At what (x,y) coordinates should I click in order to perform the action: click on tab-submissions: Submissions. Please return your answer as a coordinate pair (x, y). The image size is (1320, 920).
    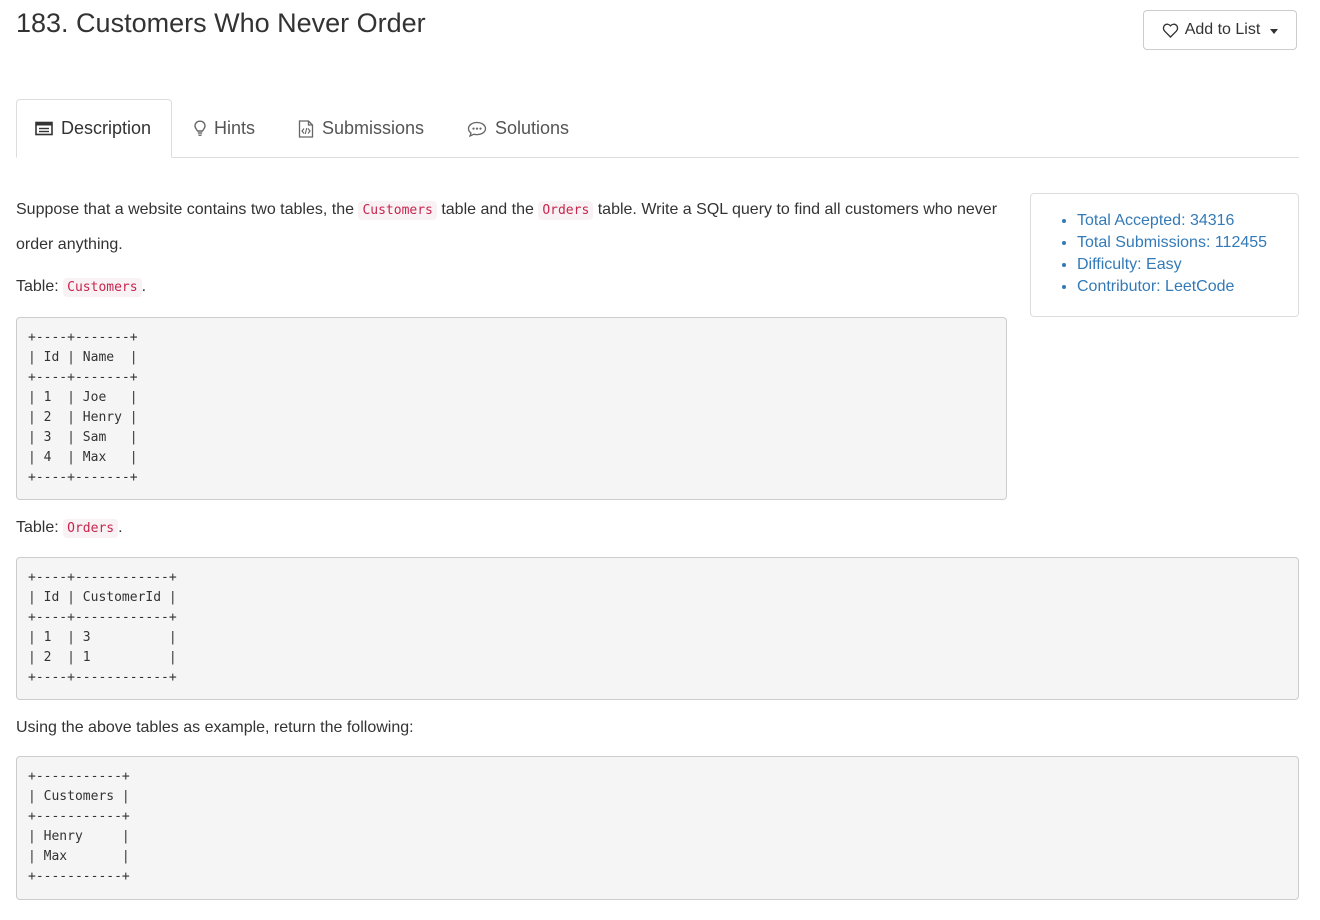
    Looking at the image, I should click on (361, 128).